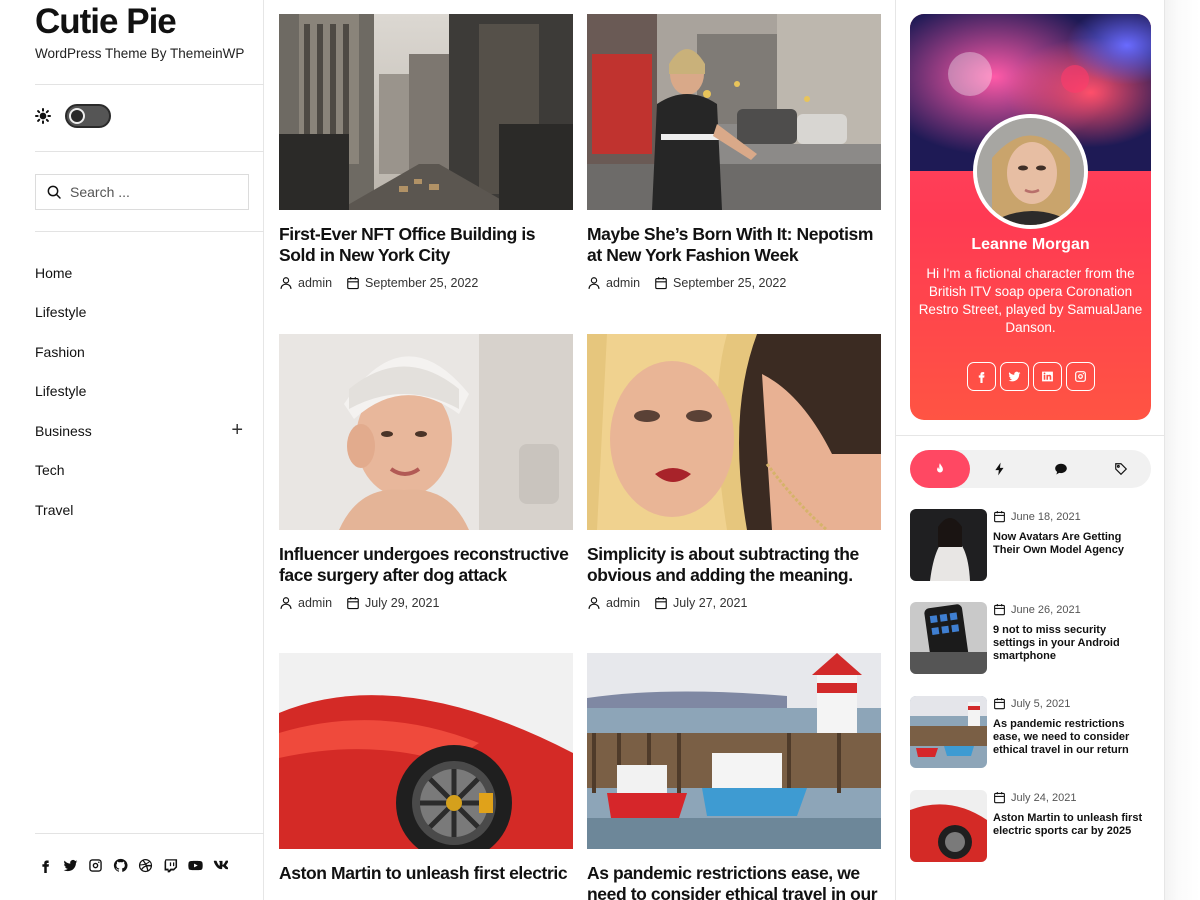 This screenshot has height=900, width=1200. Describe the element at coordinates (140, 510) in the screenshot. I see `nav-item-travel: Travel` at that location.